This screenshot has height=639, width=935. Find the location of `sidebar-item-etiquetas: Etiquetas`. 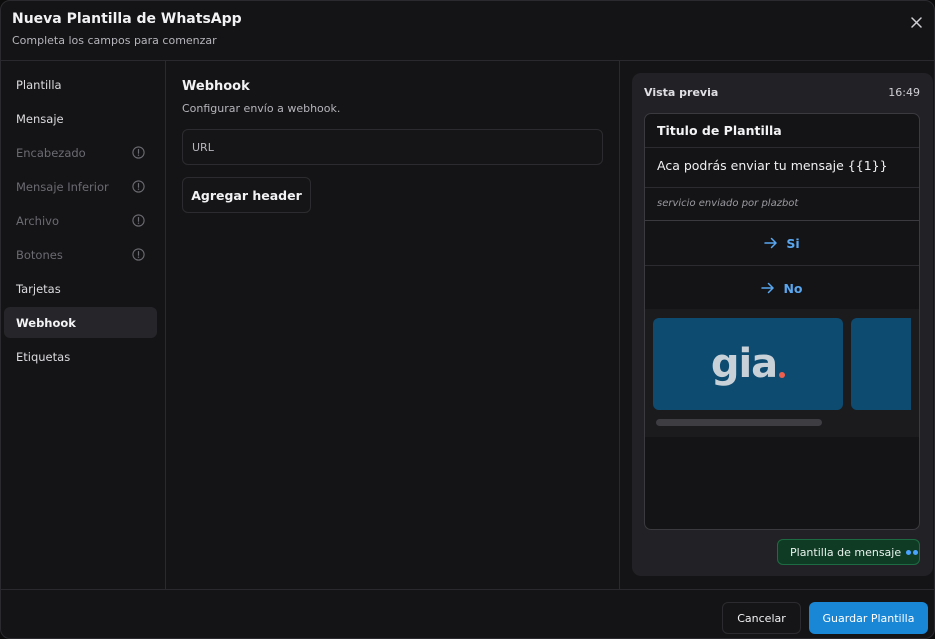

sidebar-item-etiquetas: Etiquetas is located at coordinates (80, 356).